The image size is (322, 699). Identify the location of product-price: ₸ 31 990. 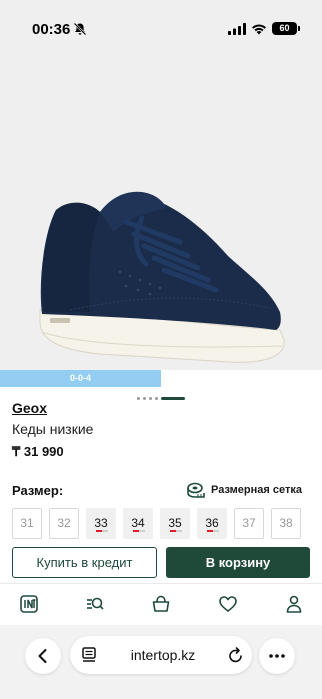
(38, 451).